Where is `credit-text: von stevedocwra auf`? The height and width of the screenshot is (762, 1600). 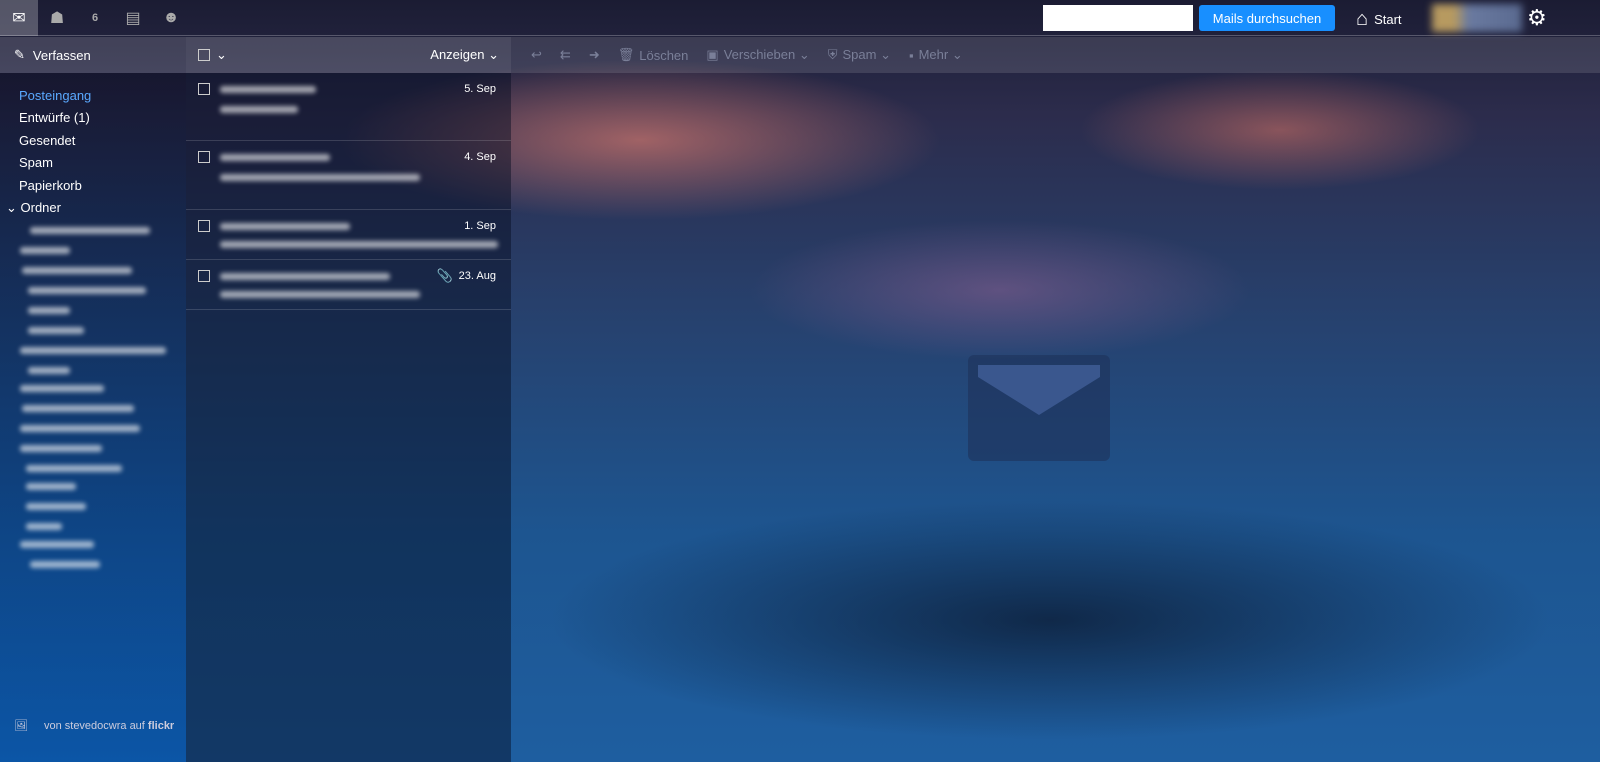 credit-text: von stevedocwra auf is located at coordinates (94, 725).